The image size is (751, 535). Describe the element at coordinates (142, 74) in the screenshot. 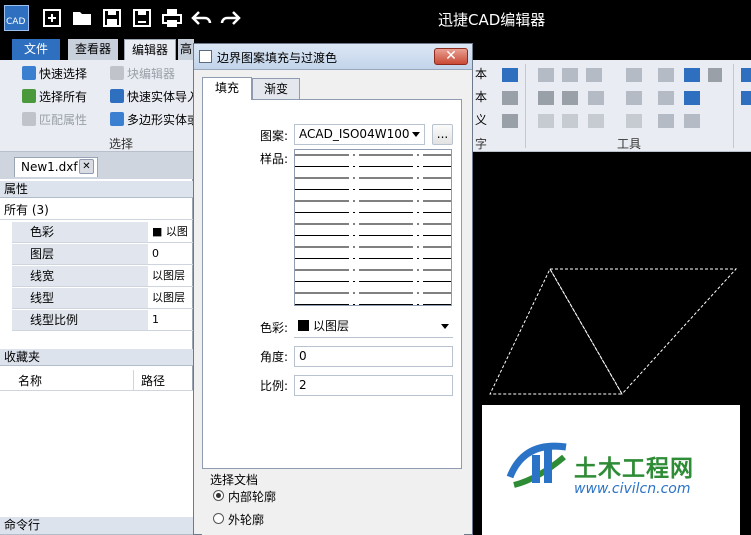

I see `block-editor-button: 块编辑器` at that location.